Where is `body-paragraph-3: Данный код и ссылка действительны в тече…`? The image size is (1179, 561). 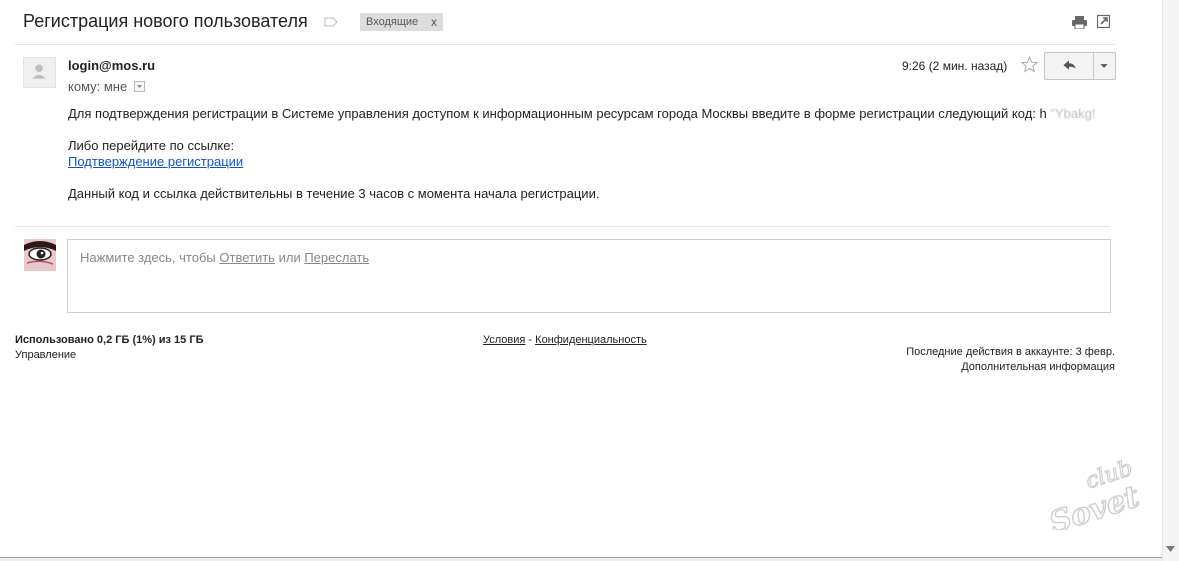
body-paragraph-3: Данный код и ссылка действительны в тече… is located at coordinates (334, 193).